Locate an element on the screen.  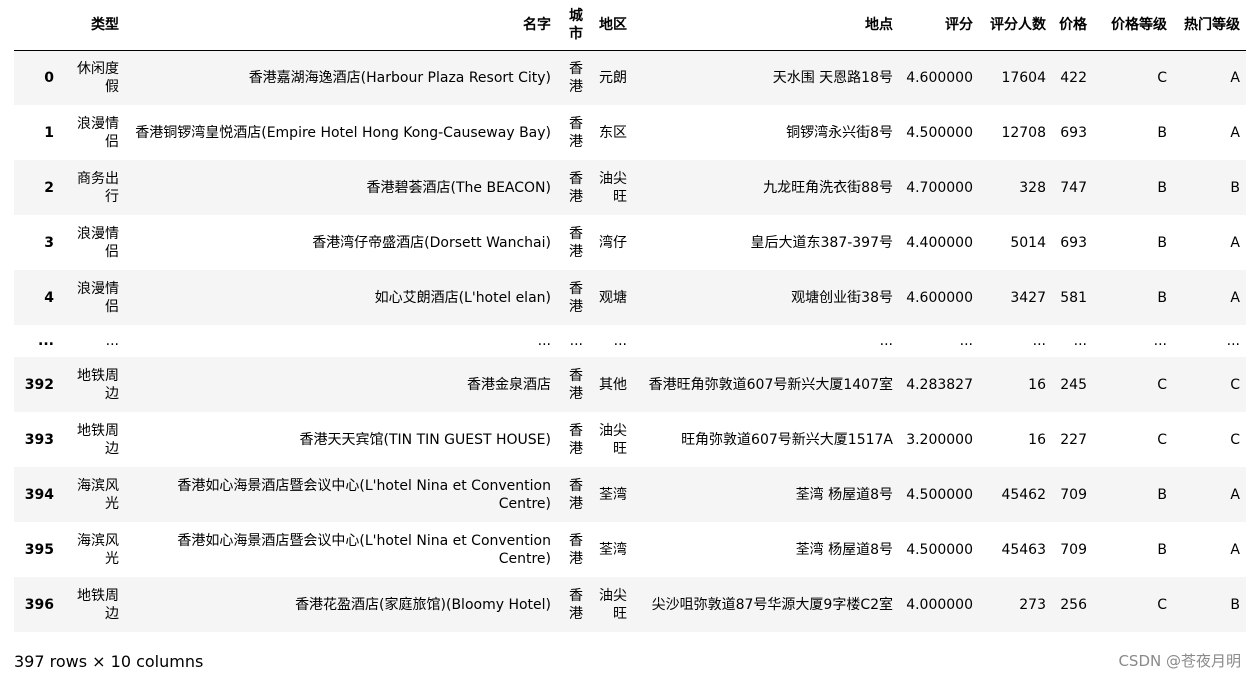
row-index: 2 is located at coordinates (49, 187).